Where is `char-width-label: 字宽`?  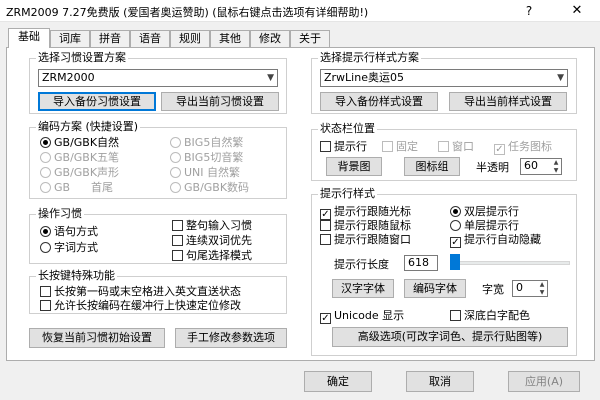
char-width-label: 字宽 is located at coordinates (493, 289).